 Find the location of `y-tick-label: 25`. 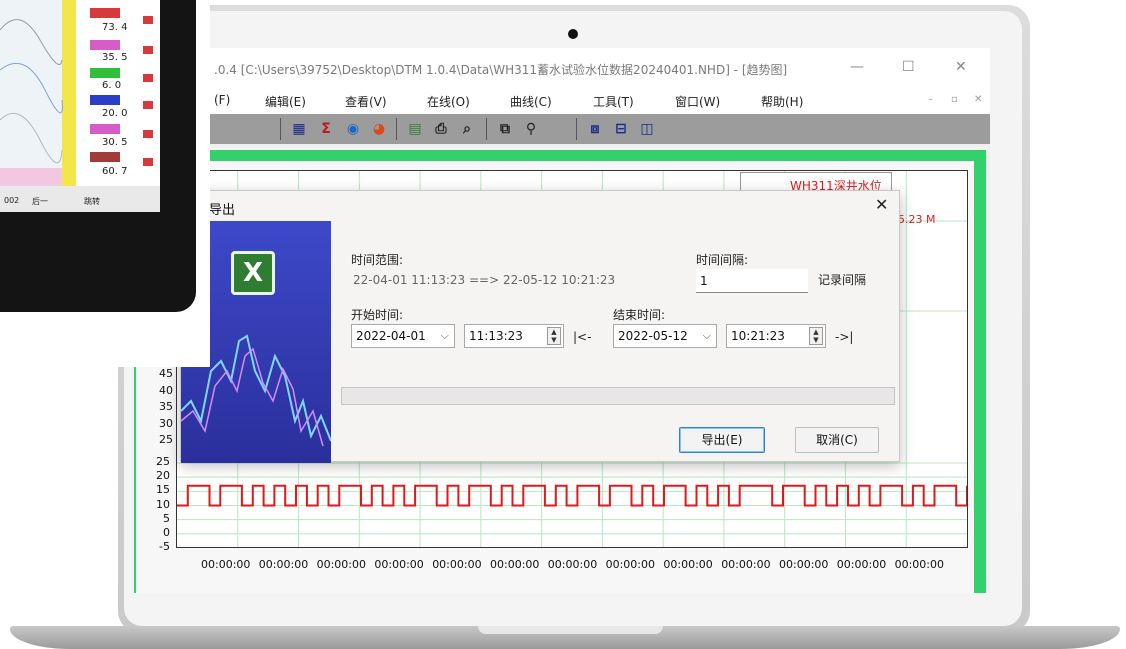

y-tick-label: 25 is located at coordinates (163, 461).